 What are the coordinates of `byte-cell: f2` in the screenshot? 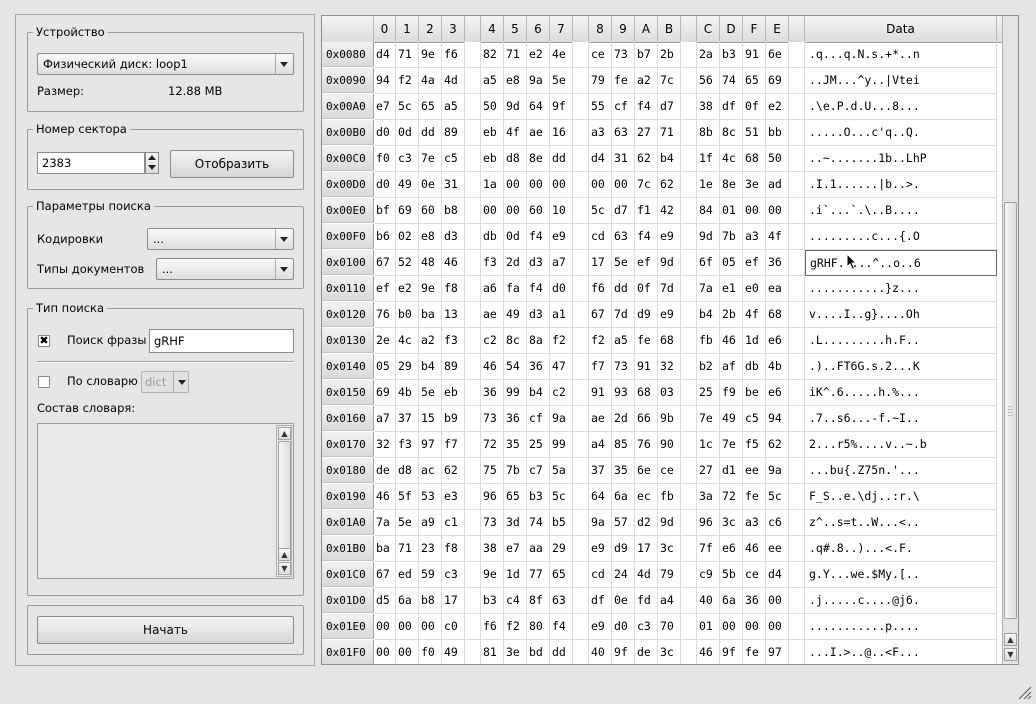 It's located at (561, 341).